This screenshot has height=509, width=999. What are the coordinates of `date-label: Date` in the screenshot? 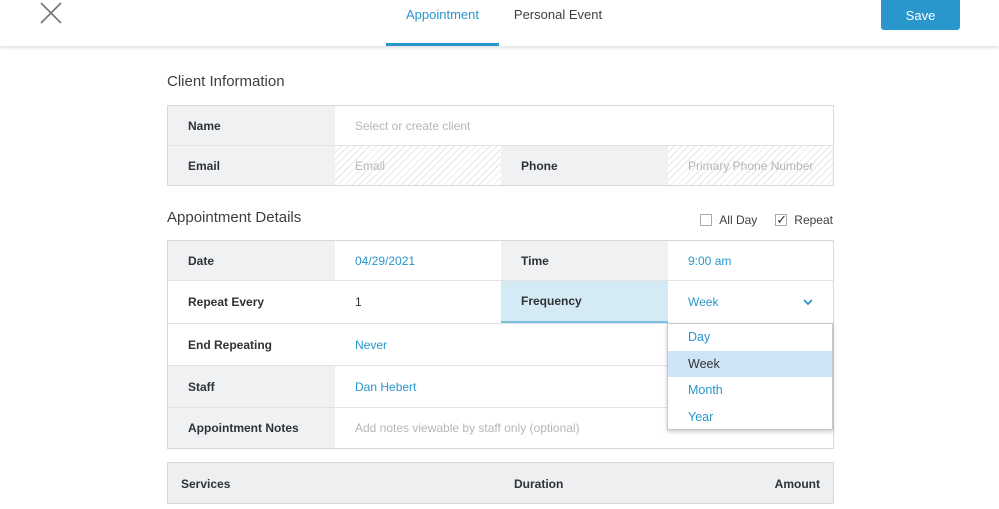 It's located at (251, 260).